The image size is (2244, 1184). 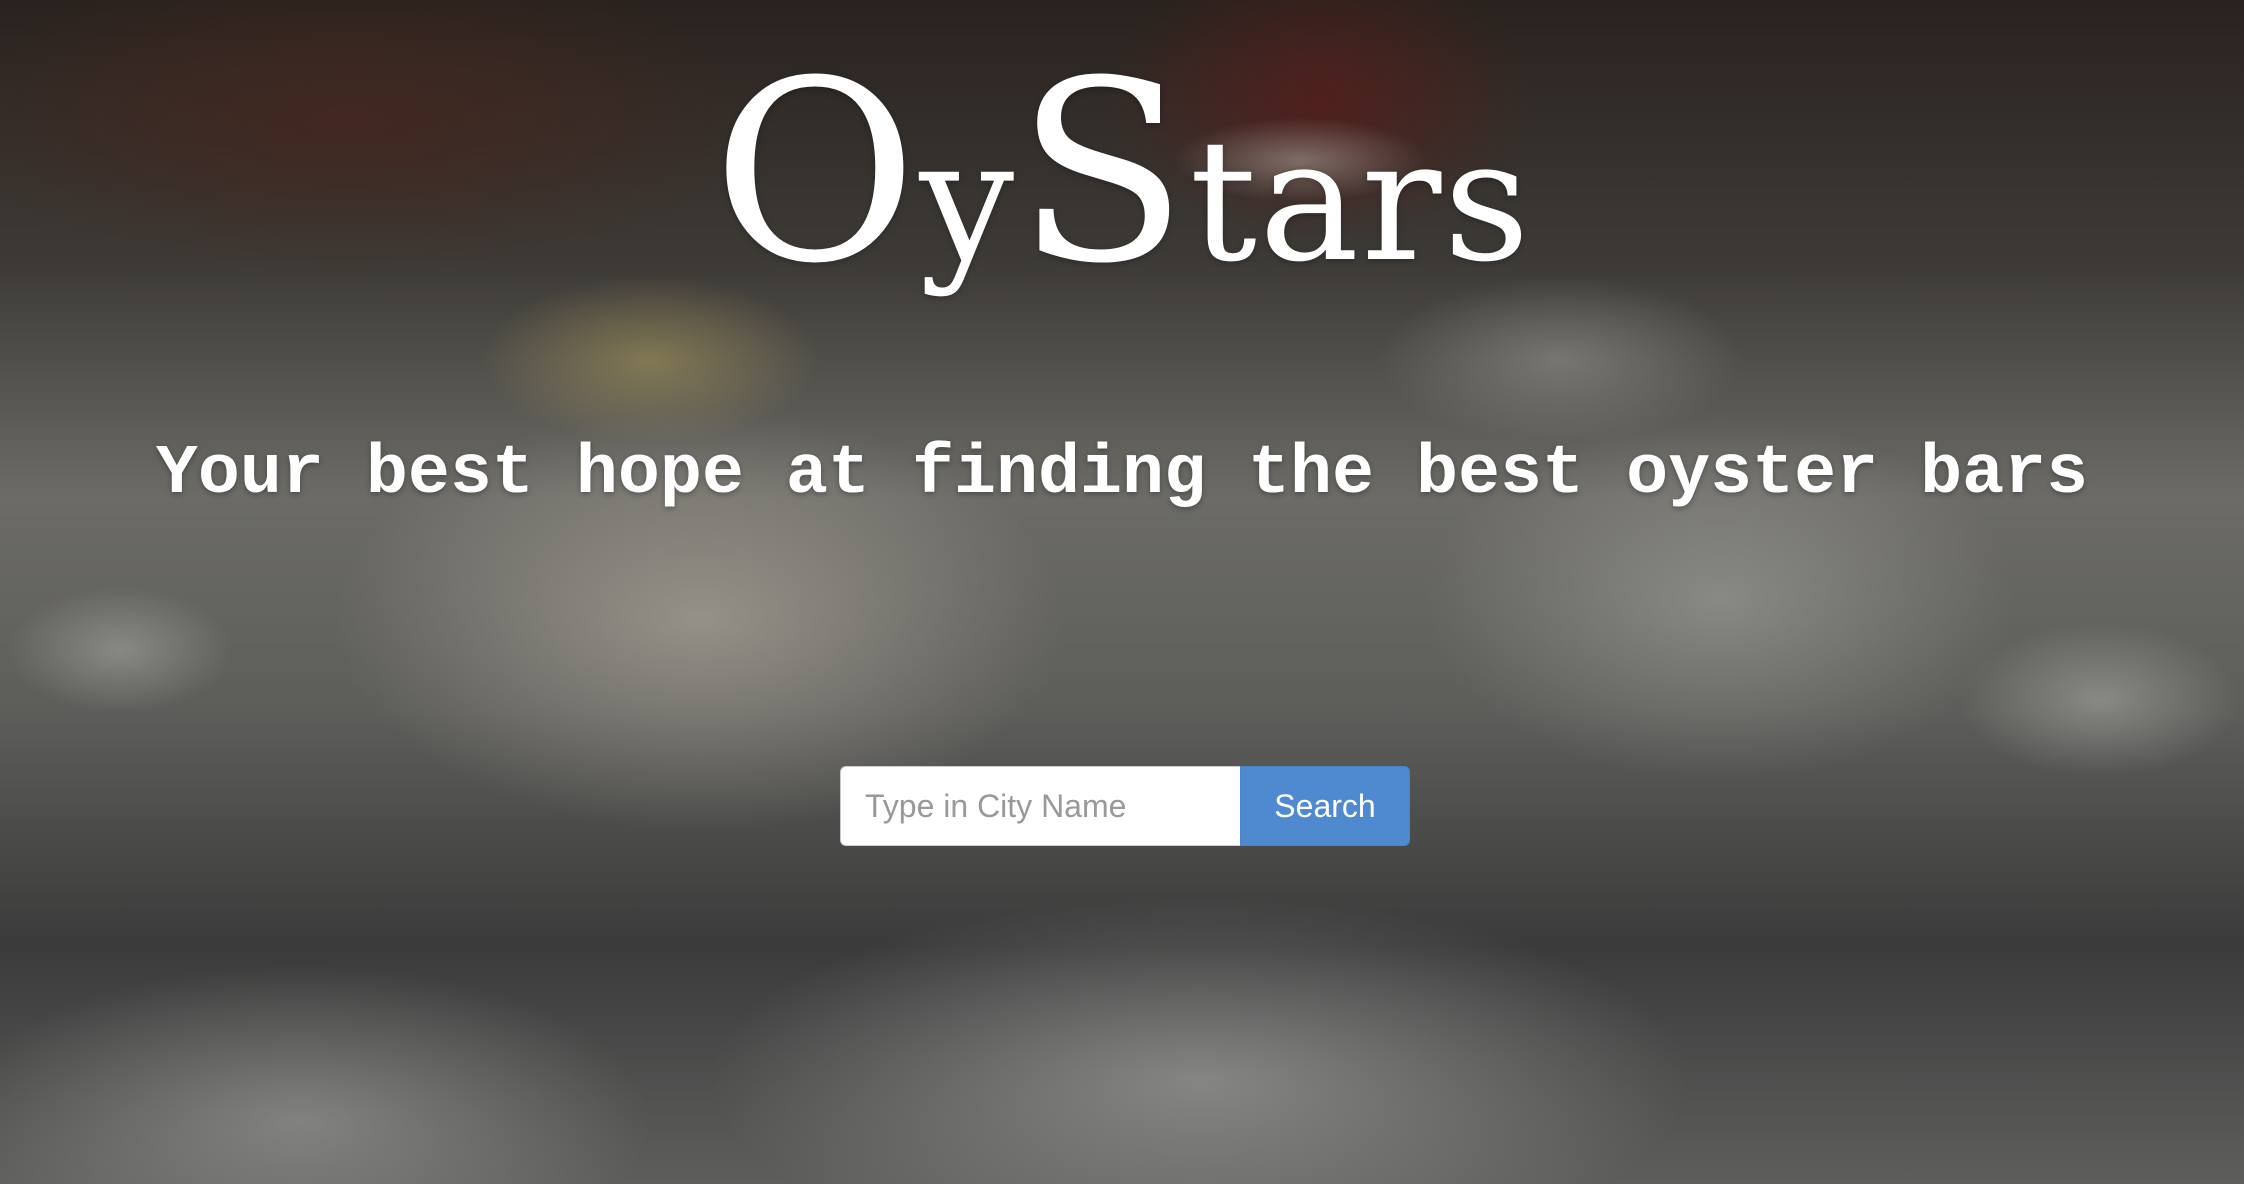 I want to click on city-search-form: Search, so click(x=1125, y=806).